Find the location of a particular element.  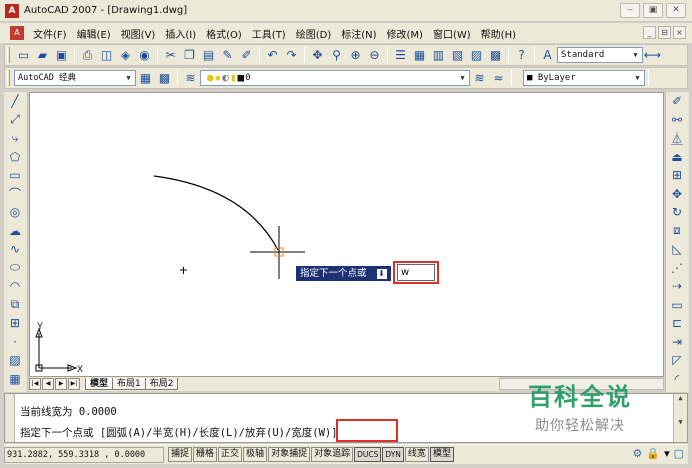

erase-icon: ✐ is located at coordinates (677, 101).